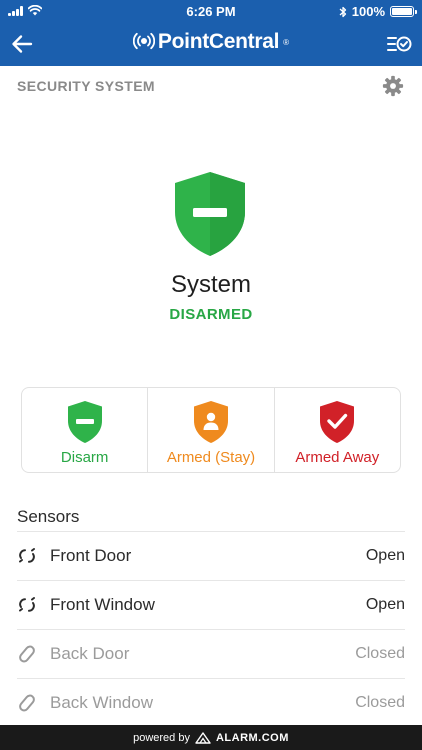  I want to click on system-status: DISARMED, so click(211, 314).